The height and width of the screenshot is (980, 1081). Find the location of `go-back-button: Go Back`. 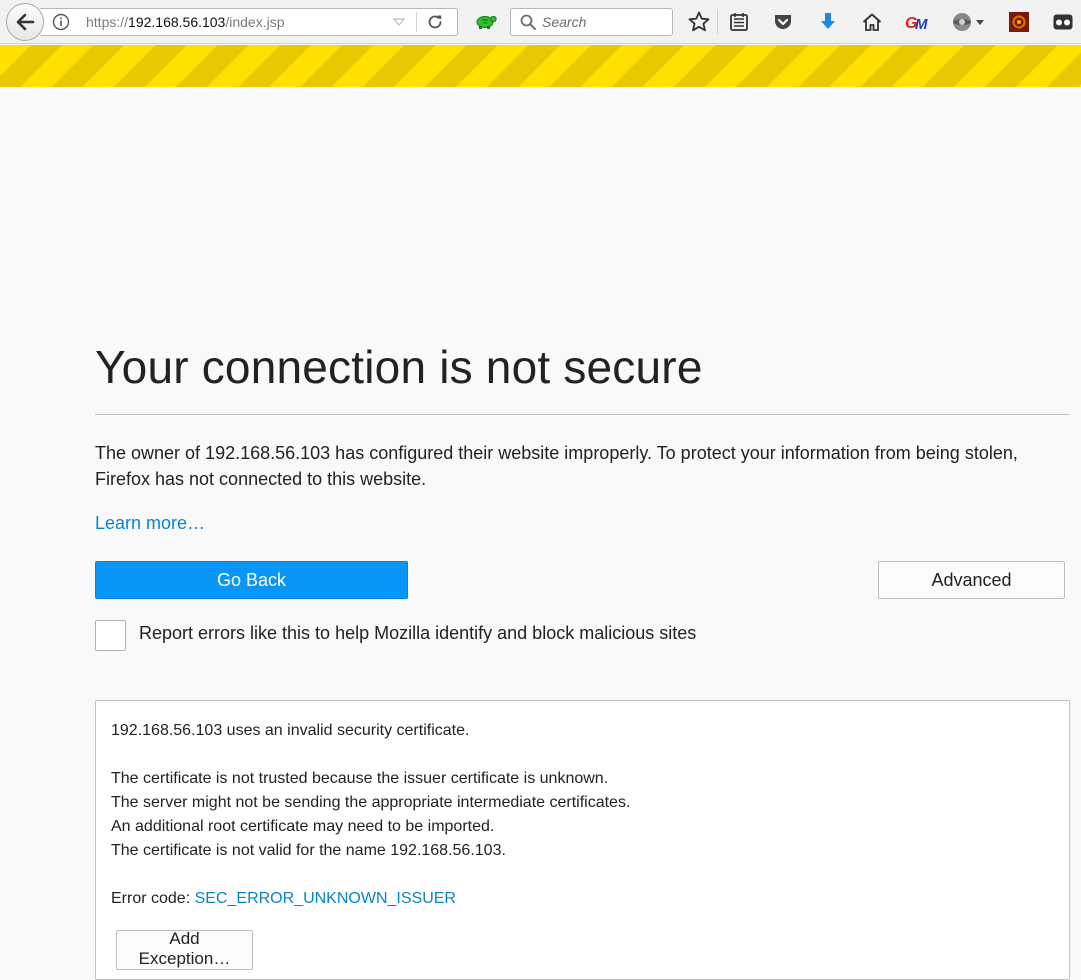

go-back-button: Go Back is located at coordinates (251, 580).